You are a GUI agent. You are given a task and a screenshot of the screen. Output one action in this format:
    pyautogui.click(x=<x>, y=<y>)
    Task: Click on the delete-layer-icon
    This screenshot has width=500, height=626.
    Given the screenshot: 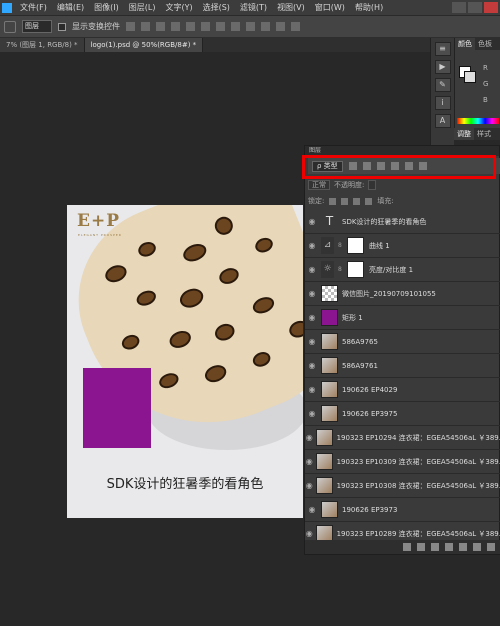 What is the action you would take?
    pyautogui.click(x=491, y=547)
    